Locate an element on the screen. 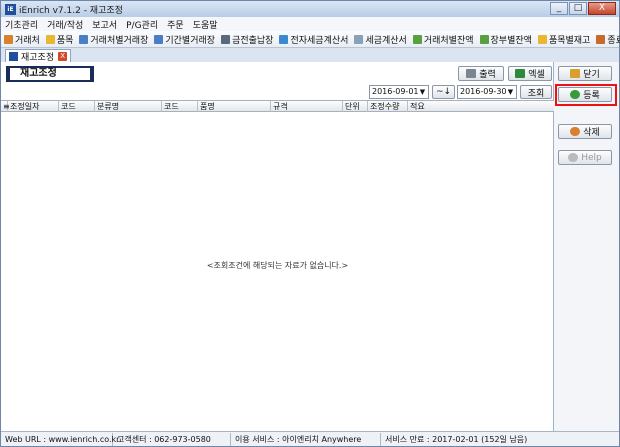 The image size is (620, 447). column-header: 분류명 is located at coordinates (128, 106).